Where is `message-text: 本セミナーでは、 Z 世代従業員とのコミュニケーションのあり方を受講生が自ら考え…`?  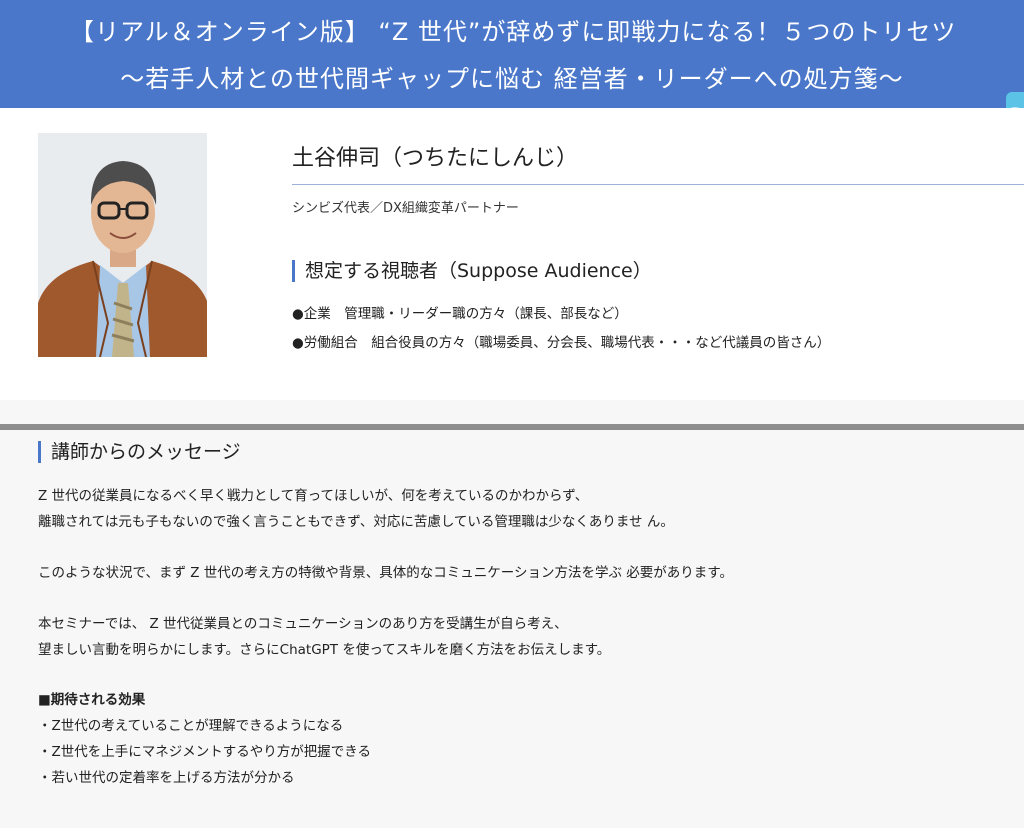 message-text: 本セミナーでは、 Z 世代従業員とのコミュニケーションのあり方を受講生が自ら考え… is located at coordinates (303, 624).